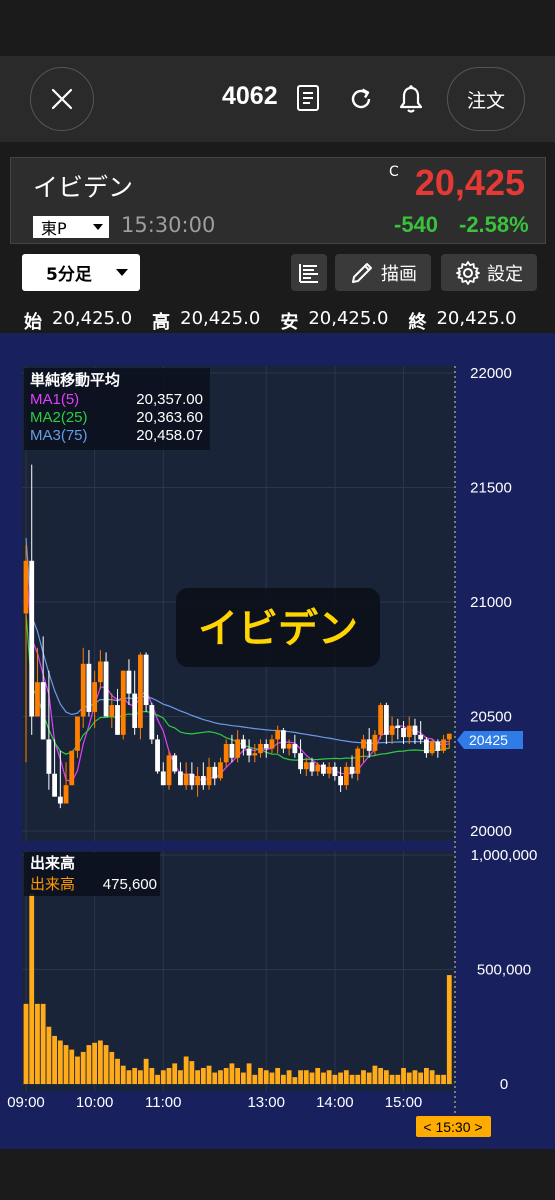 The height and width of the screenshot is (1200, 555). What do you see at coordinates (75, 380) in the screenshot?
I see `ma-legend-title: 単純移動平均` at bounding box center [75, 380].